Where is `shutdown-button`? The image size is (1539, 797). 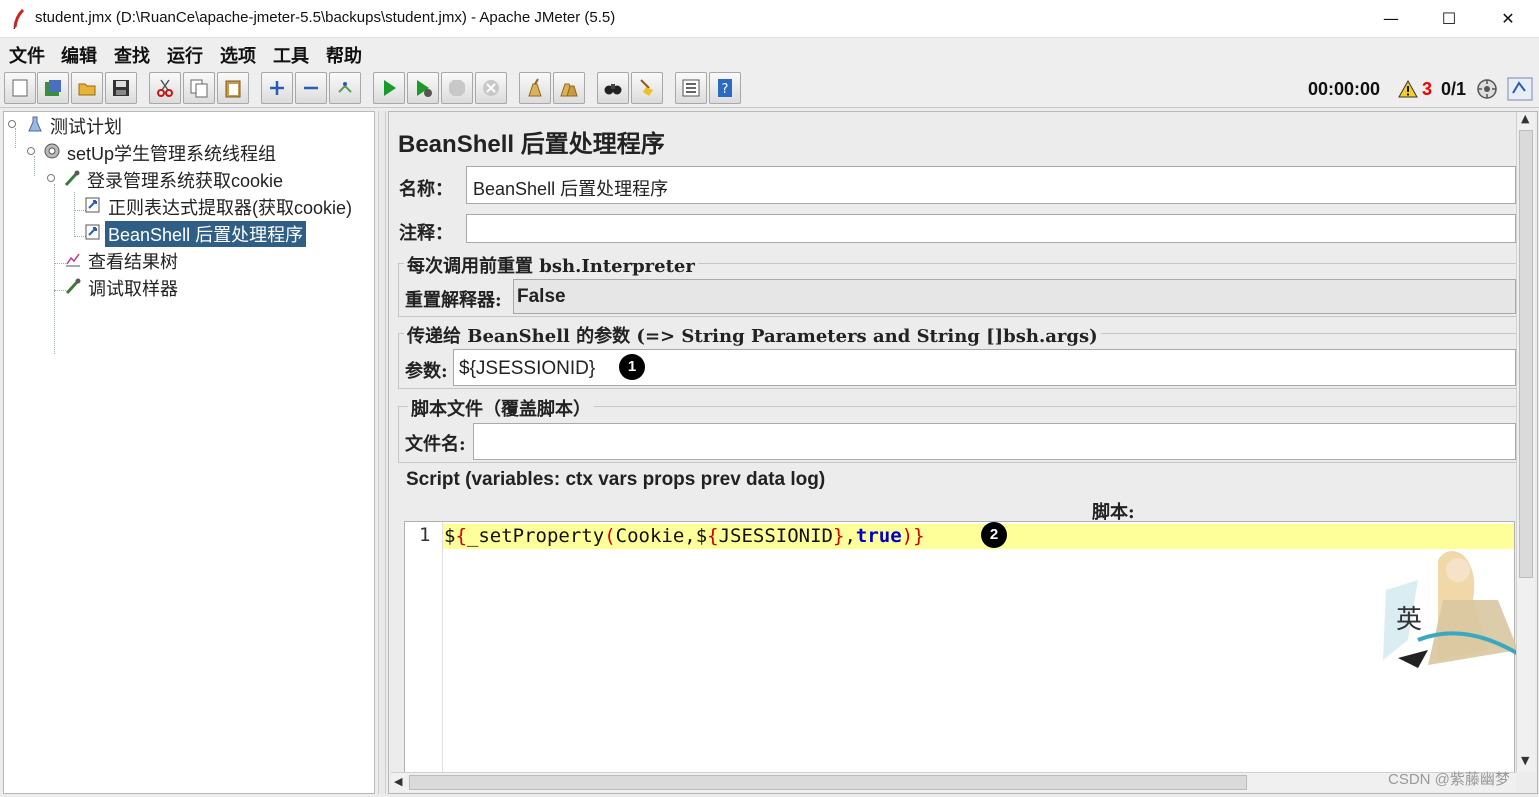
shutdown-button is located at coordinates (491, 88).